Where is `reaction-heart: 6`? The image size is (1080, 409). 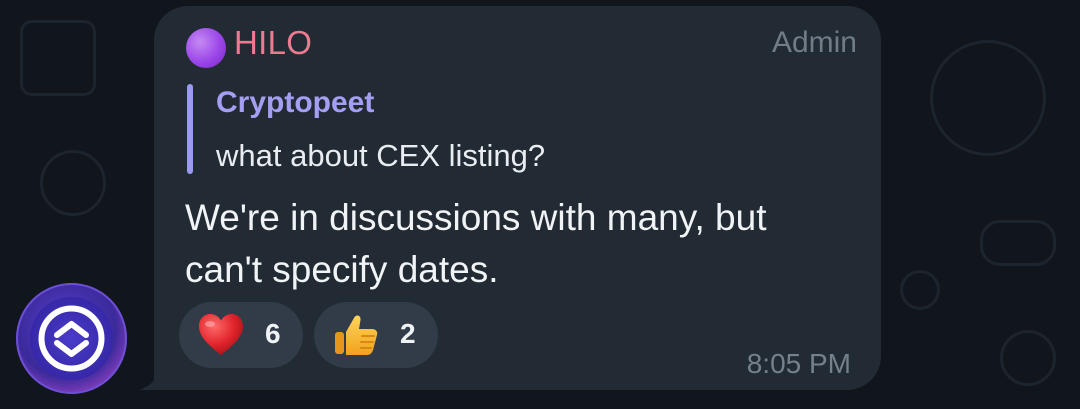
reaction-heart: 6 is located at coordinates (241, 335).